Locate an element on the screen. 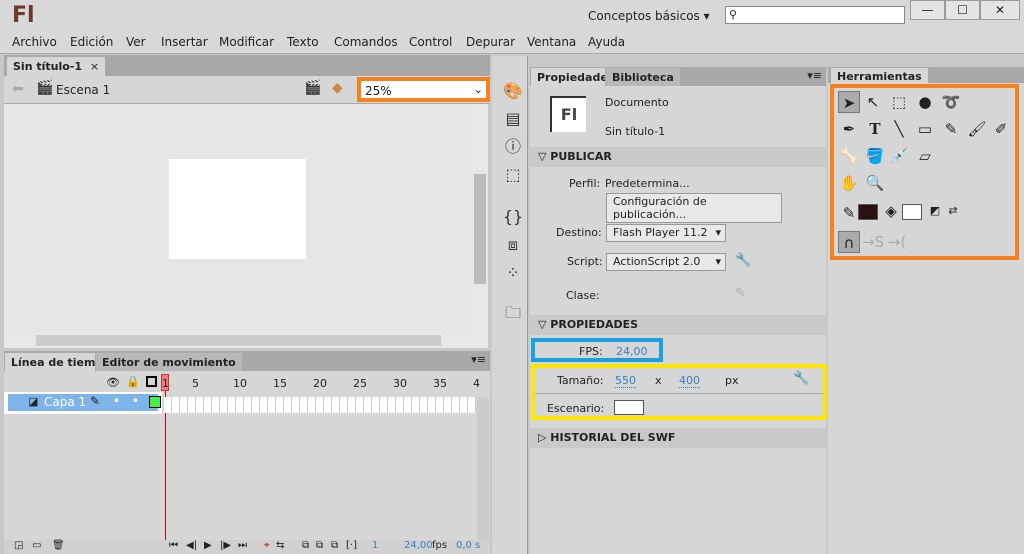 The image size is (1024, 554). hand-tool-icon: ✋ is located at coordinates (849, 183).